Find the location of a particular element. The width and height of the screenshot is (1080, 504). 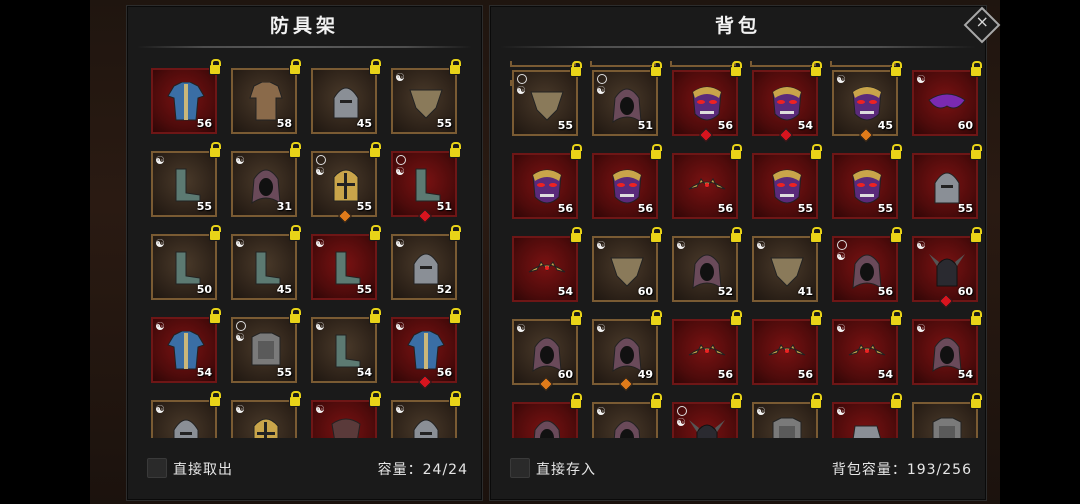

item-level: 50 is located at coordinates (204, 289).